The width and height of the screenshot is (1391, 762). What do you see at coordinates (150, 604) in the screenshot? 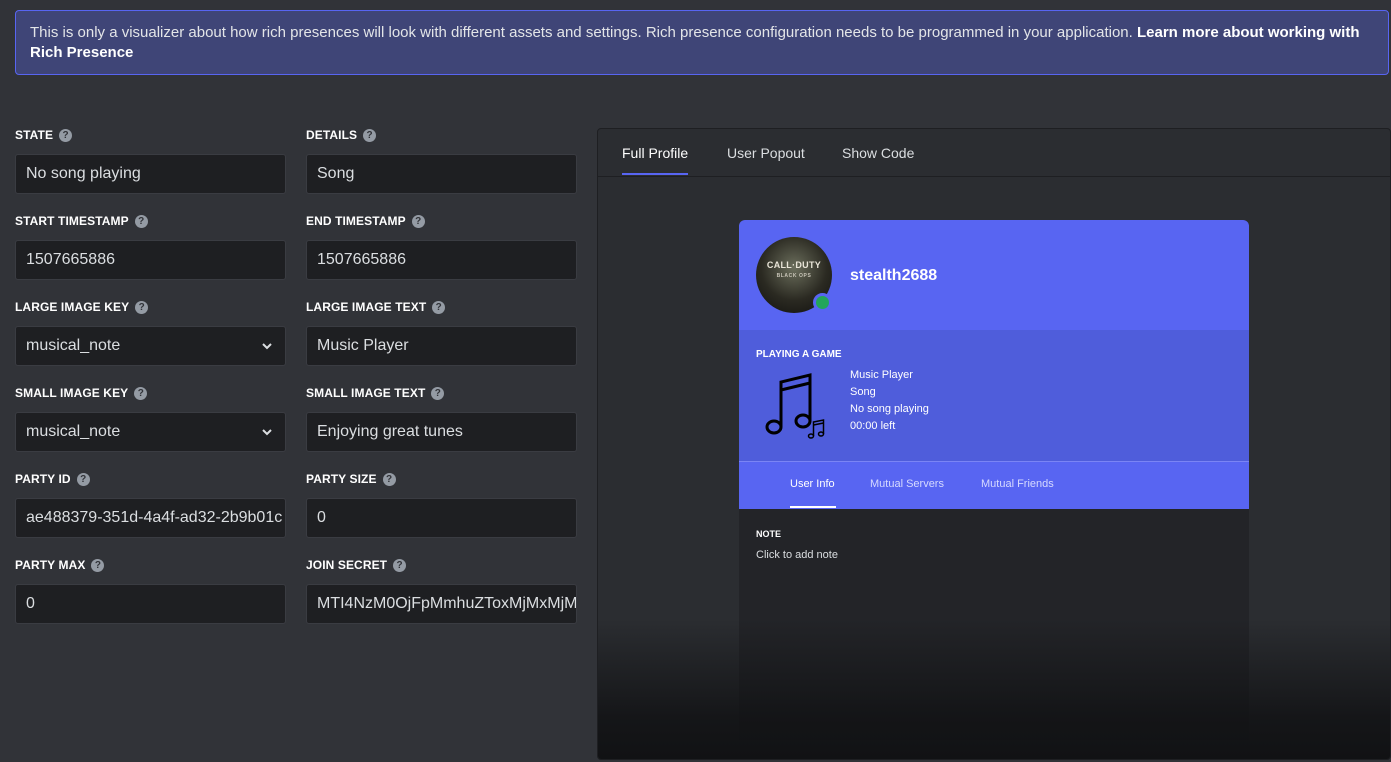
I see `party-max-input: 0` at bounding box center [150, 604].